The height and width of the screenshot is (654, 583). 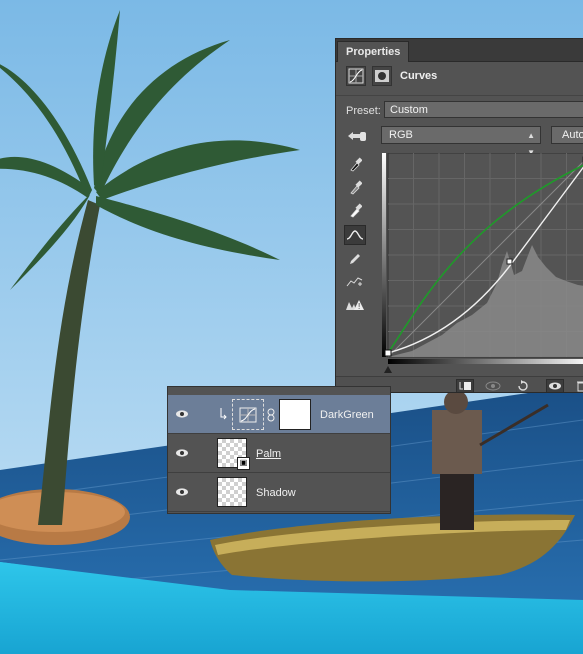 What do you see at coordinates (243, 463) in the screenshot?
I see `smart-object-icon: ▣` at bounding box center [243, 463].